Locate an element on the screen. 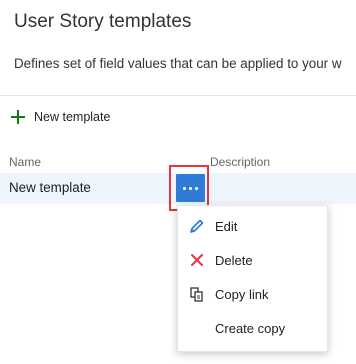 The height and width of the screenshot is (364, 356). x-icon is located at coordinates (197, 260).